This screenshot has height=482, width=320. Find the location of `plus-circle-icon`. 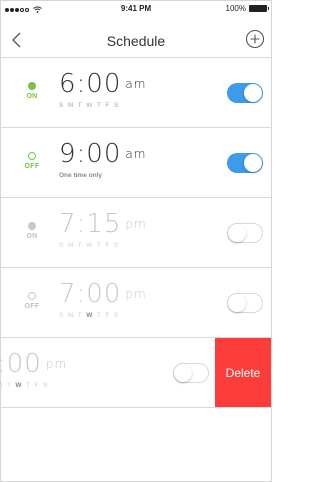

plus-circle-icon is located at coordinates (255, 39).